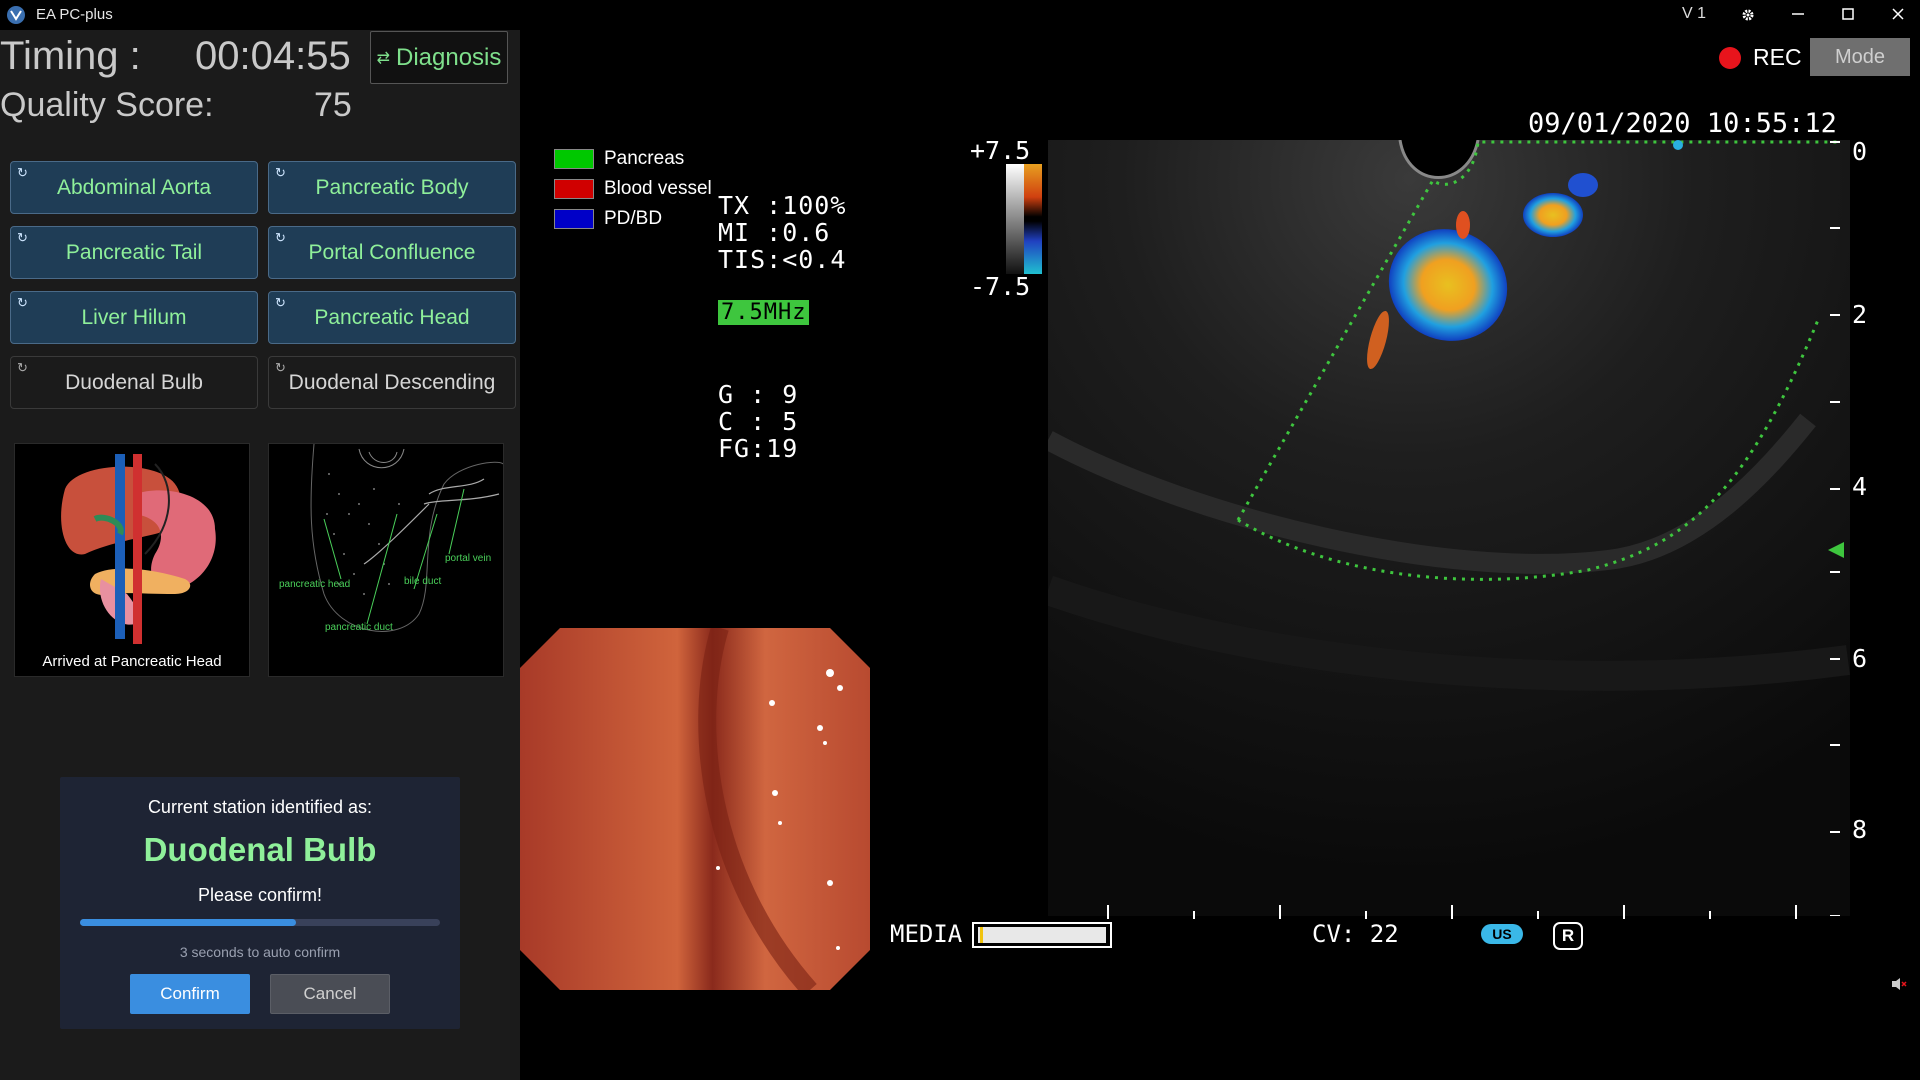 This screenshot has height=1080, width=1920. What do you see at coordinates (1860, 486) in the screenshot?
I see `depth-label-4: 4` at bounding box center [1860, 486].